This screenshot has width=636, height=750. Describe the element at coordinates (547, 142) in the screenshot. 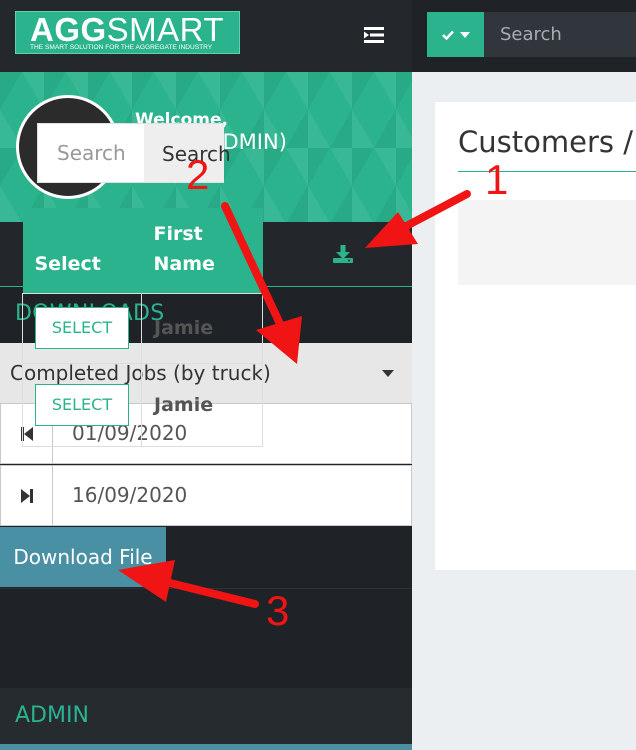

I see `page-title: Customers / C` at that location.